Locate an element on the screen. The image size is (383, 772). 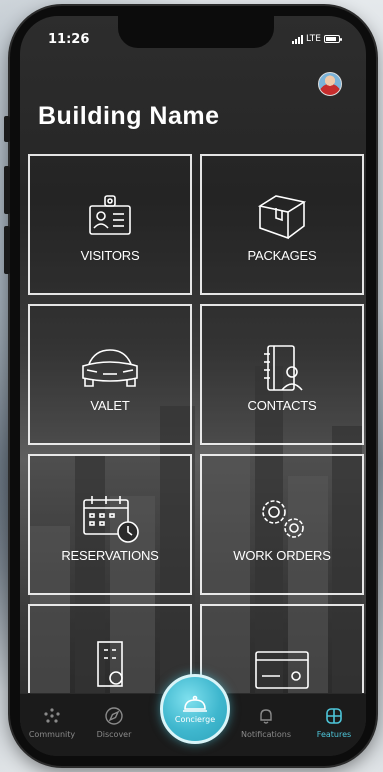
tile-reservations: RESERVATIONS is located at coordinates (110, 524).